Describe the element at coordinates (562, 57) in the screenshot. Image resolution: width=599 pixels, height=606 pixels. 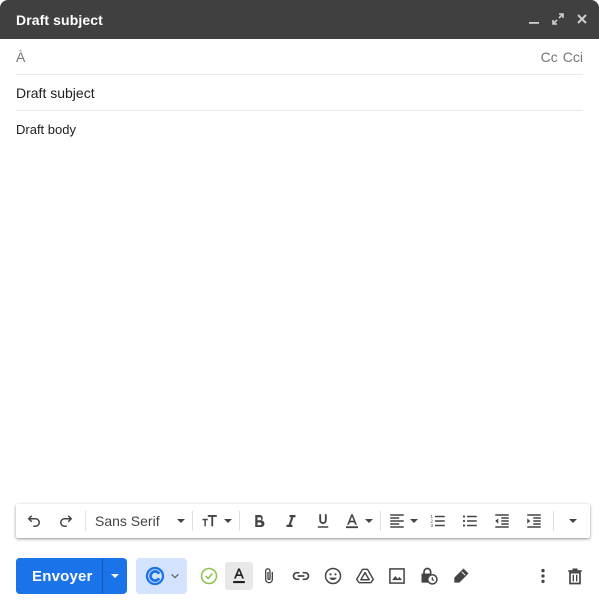
I see `cc-links: Cc Cci` at that location.